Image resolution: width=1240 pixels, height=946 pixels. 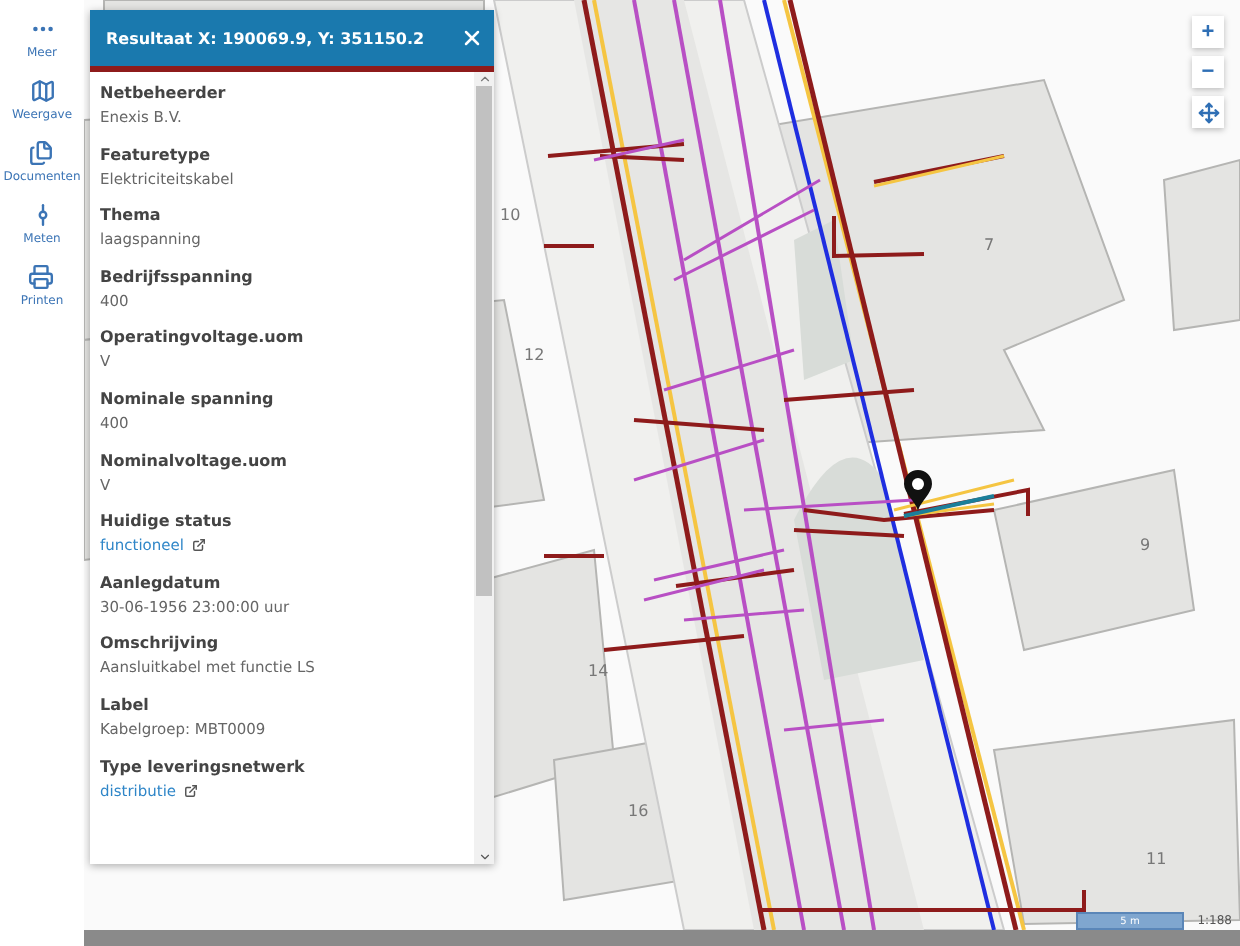 I want to click on pan-button, so click(x=1208, y=112).